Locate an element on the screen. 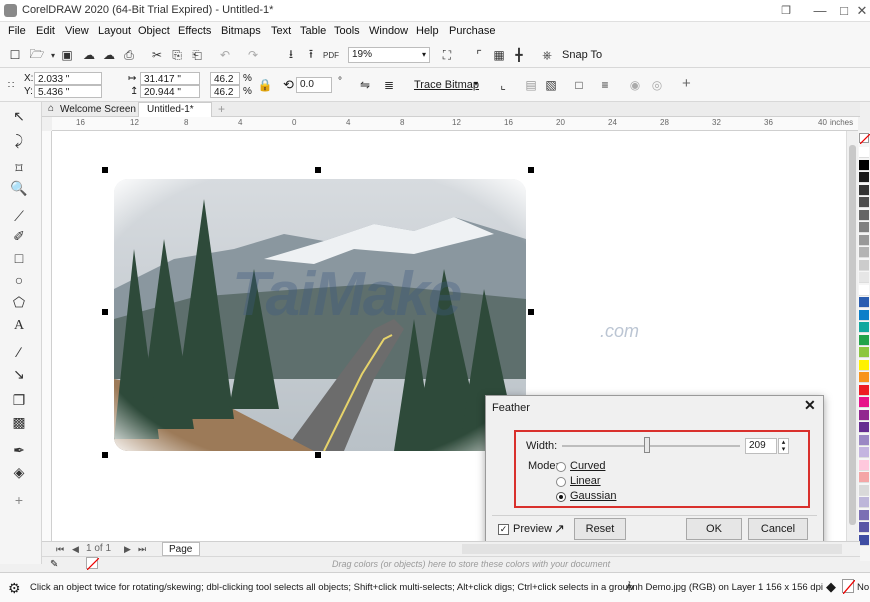 The height and width of the screenshot is (602, 870). cloud-download-icon: ☁ is located at coordinates (109, 55).